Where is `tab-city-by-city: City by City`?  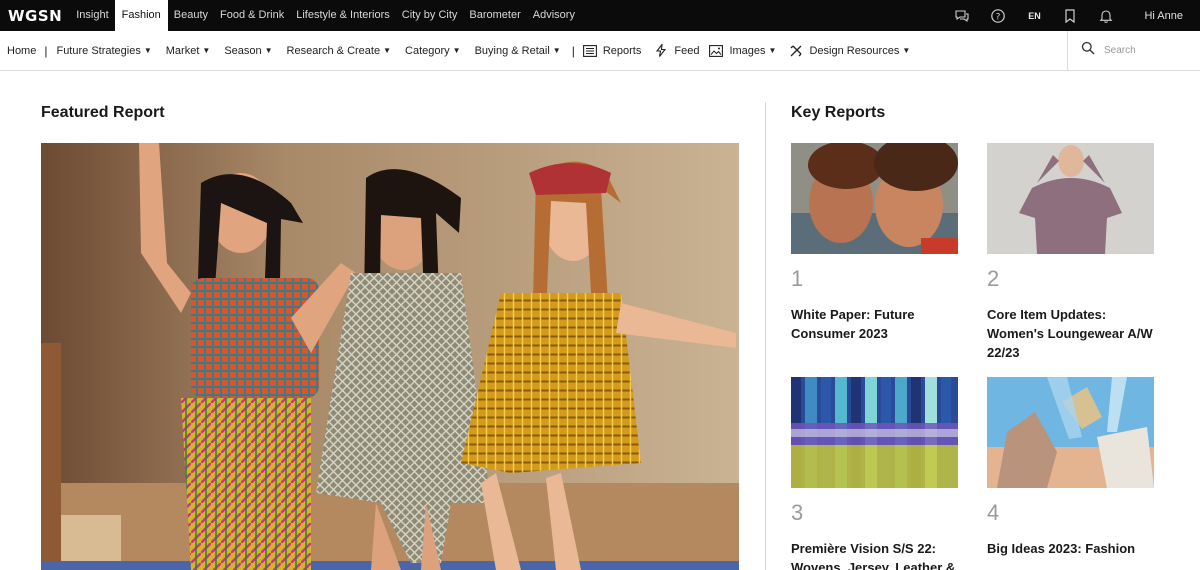 tab-city-by-city: City by City is located at coordinates (430, 15).